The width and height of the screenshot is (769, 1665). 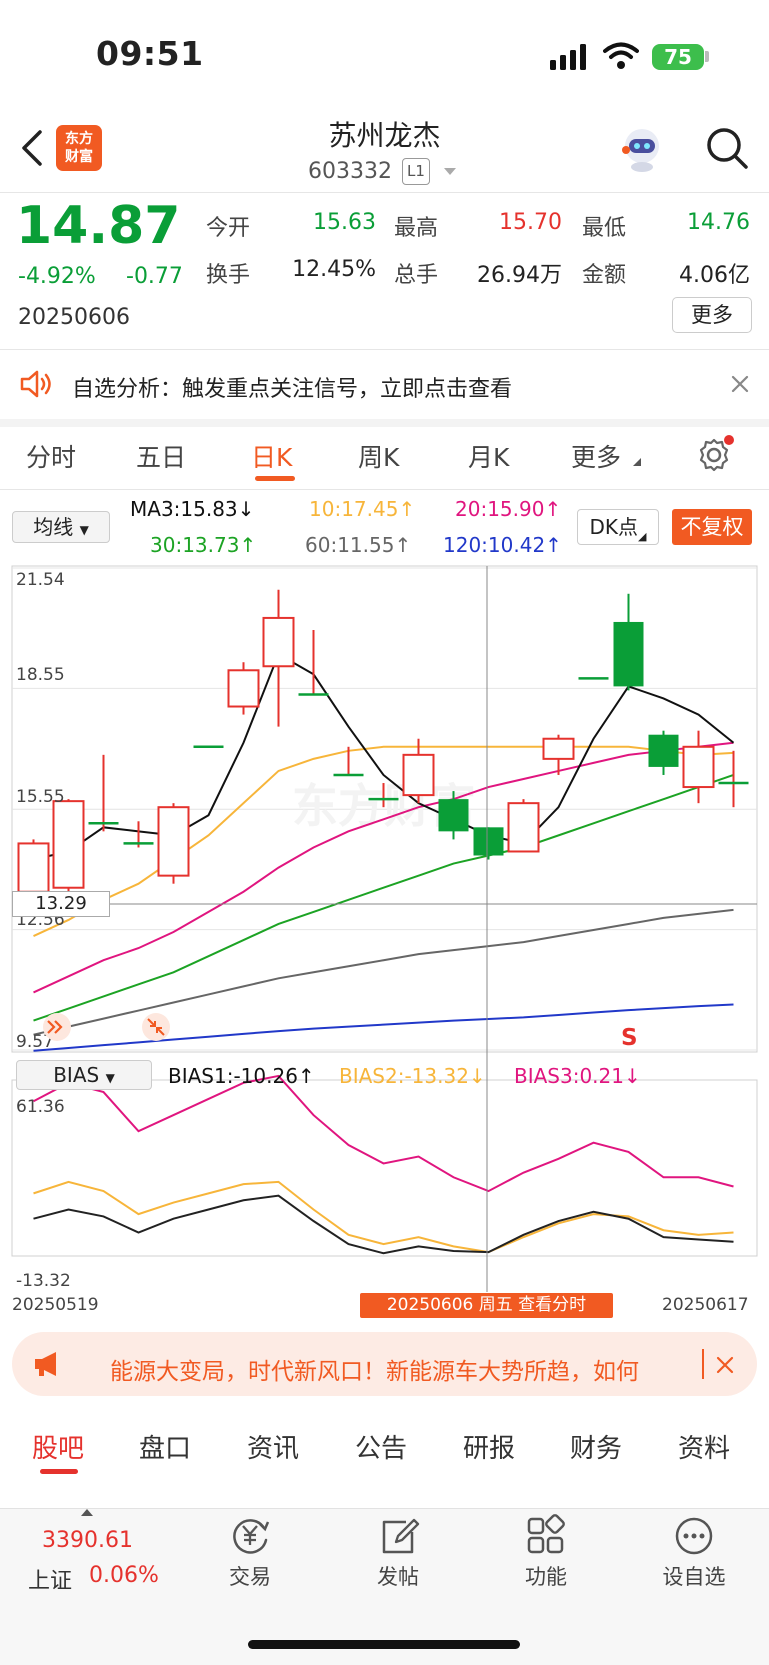 I want to click on tab-profile: 资料, so click(x=704, y=1446).